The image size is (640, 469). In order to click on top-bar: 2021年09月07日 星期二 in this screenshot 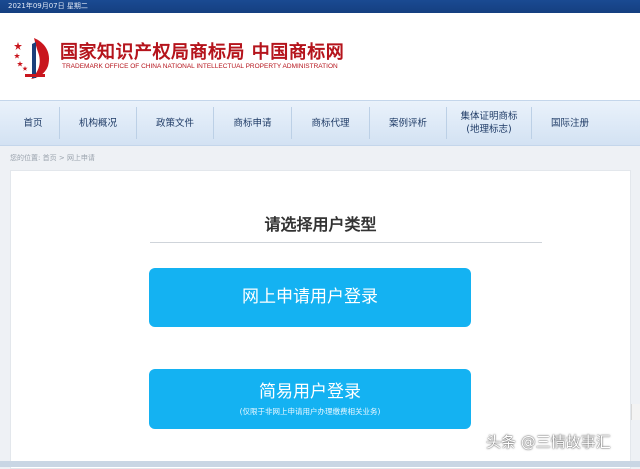, I will do `click(320, 6)`.